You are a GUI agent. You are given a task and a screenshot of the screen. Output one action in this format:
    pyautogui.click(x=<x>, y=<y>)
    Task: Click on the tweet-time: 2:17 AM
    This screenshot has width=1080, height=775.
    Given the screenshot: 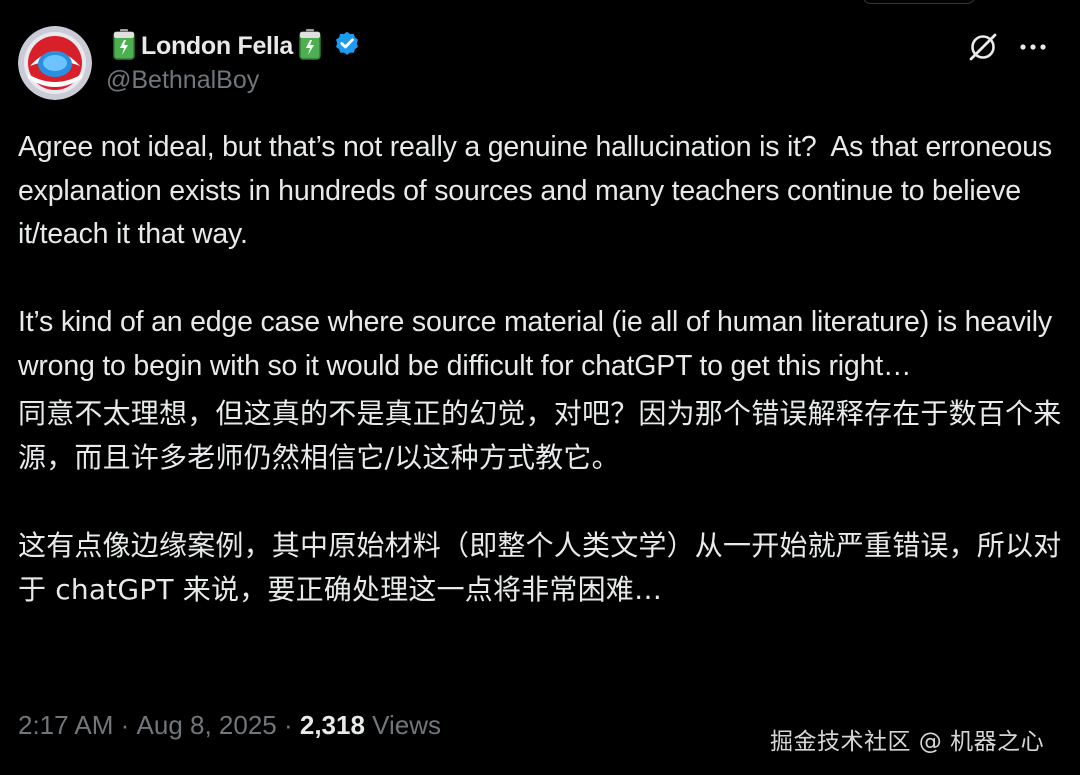 What is the action you would take?
    pyautogui.click(x=65, y=725)
    